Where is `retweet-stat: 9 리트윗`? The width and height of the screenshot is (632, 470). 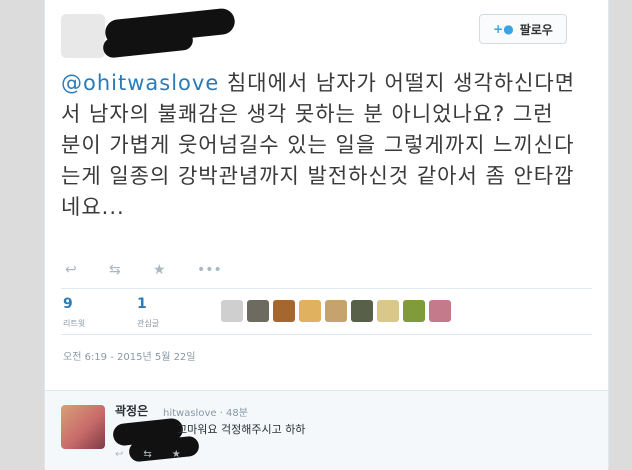 retweet-stat: 9 리트윗 is located at coordinates (74, 312).